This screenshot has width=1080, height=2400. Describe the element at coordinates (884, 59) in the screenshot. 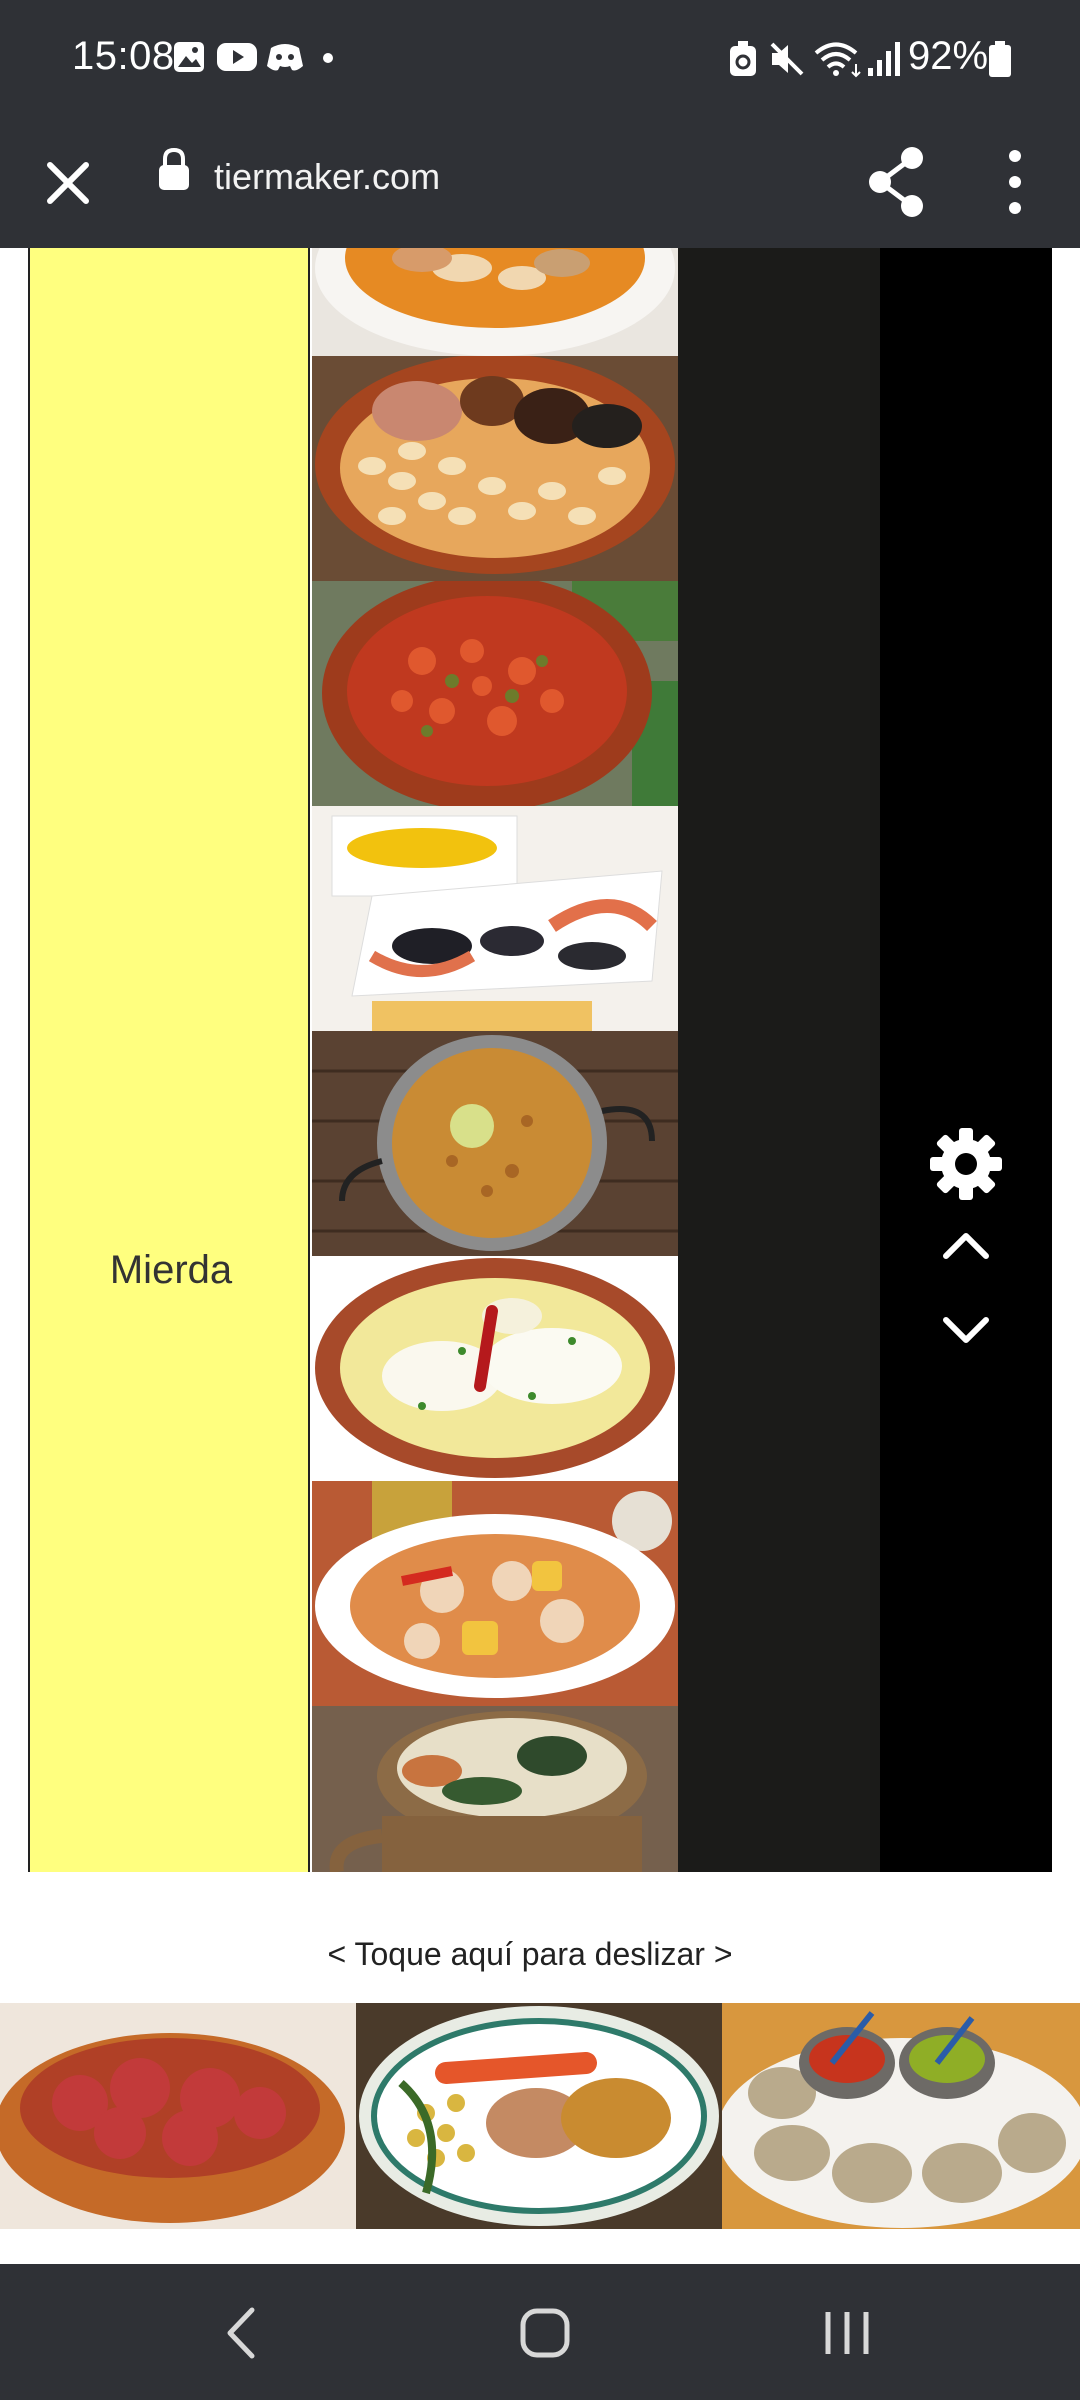

I see `signal-icon` at that location.